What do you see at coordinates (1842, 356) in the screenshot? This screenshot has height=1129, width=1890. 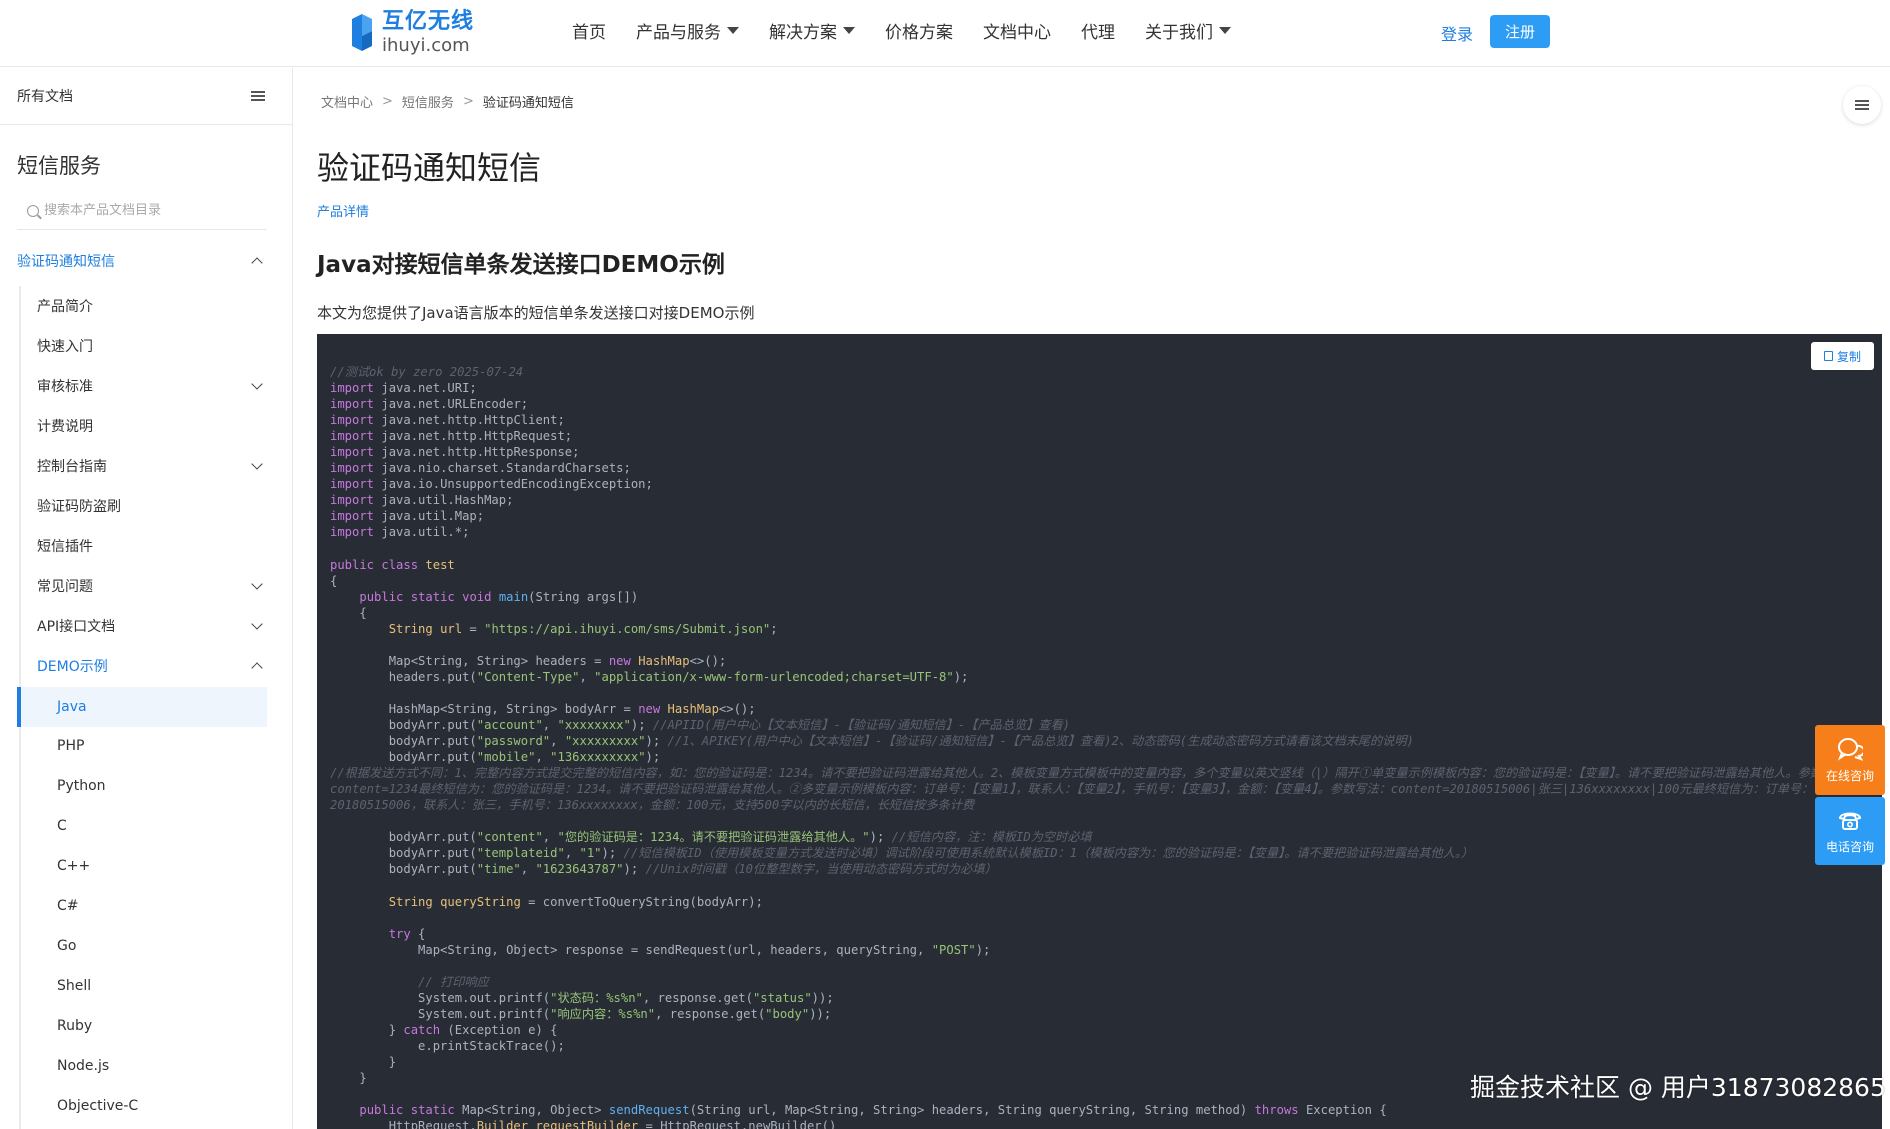 I see `copy-button: 复制` at bounding box center [1842, 356].